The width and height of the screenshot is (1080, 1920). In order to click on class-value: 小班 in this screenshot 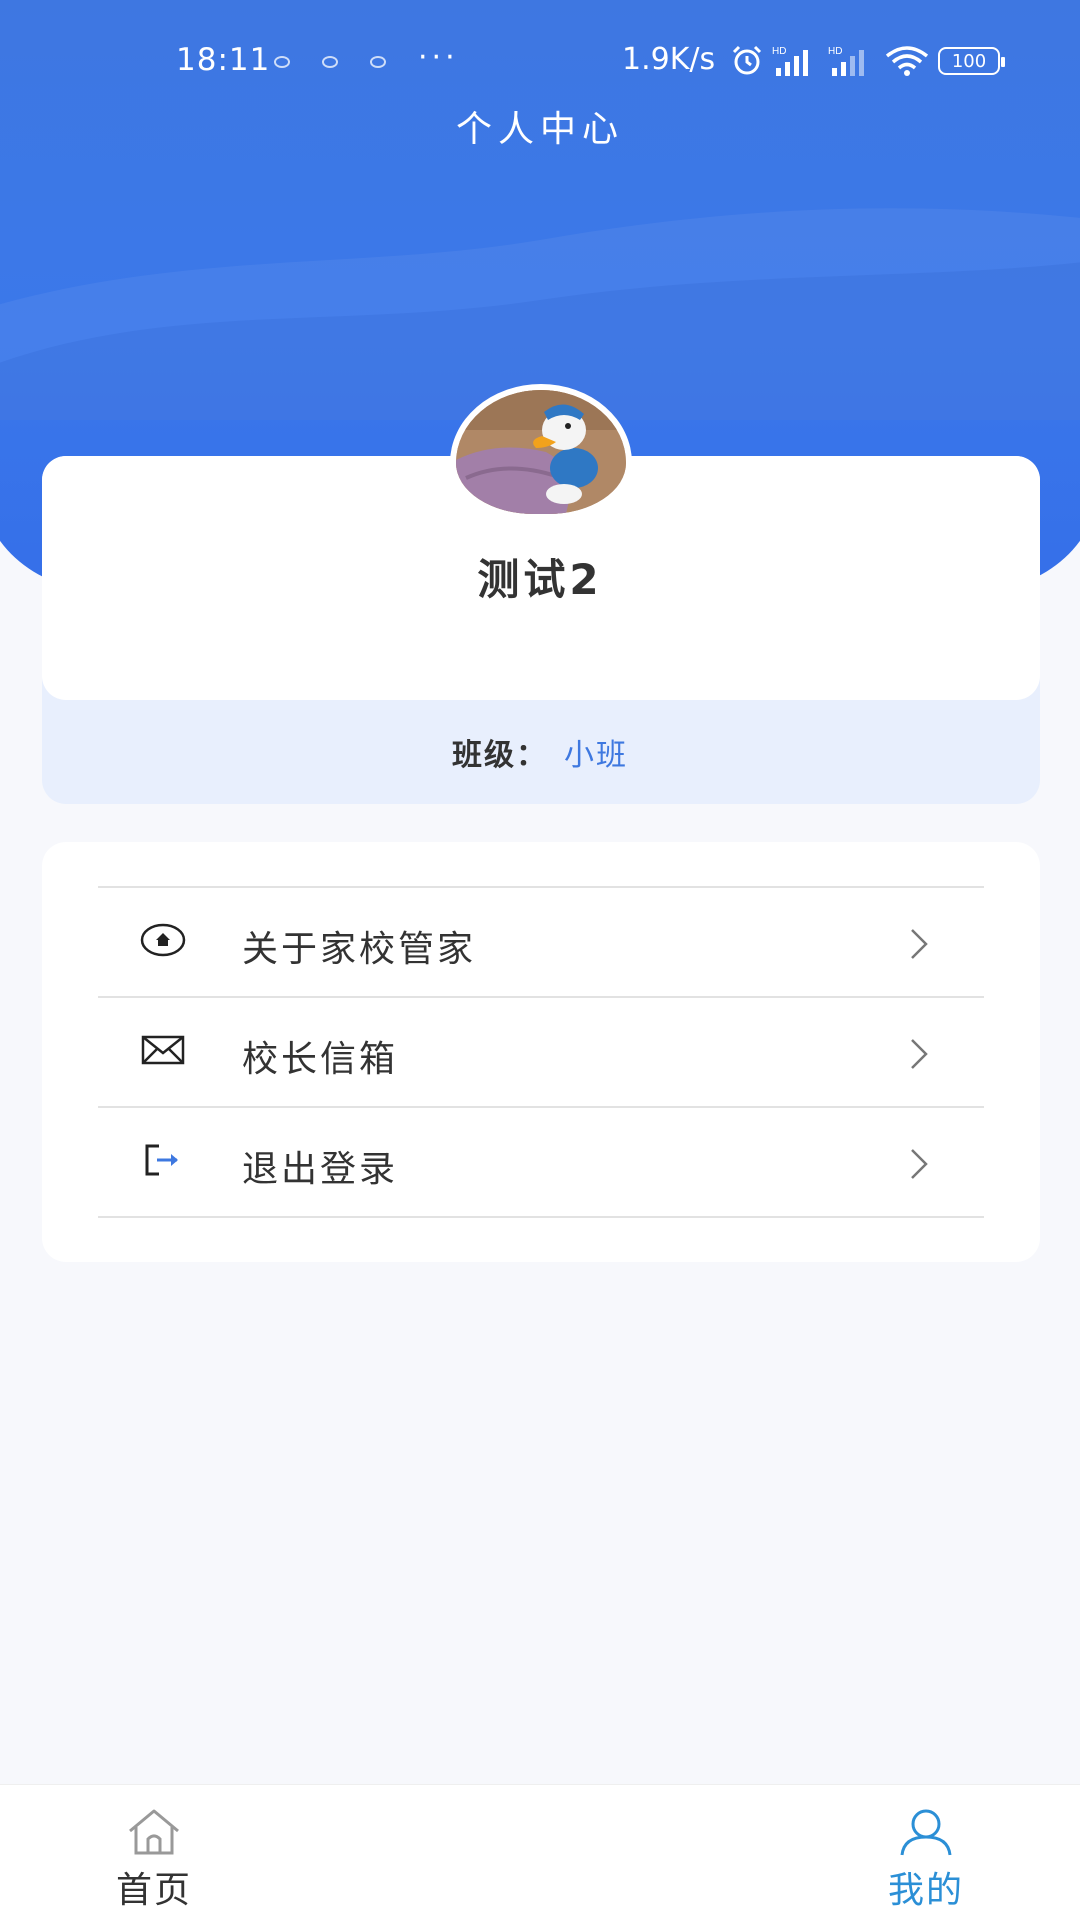, I will do `click(596, 755)`.